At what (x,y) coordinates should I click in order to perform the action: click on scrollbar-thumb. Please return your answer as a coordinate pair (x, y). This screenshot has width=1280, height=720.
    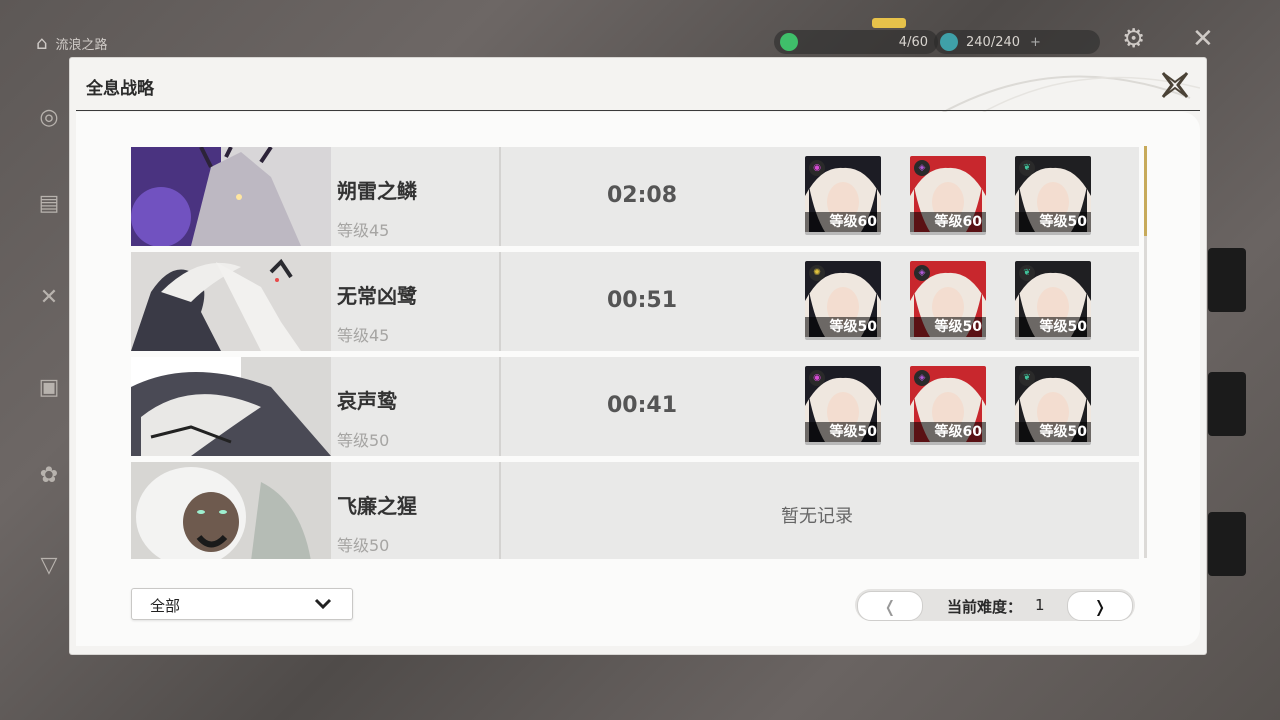
    Looking at the image, I should click on (1145, 191).